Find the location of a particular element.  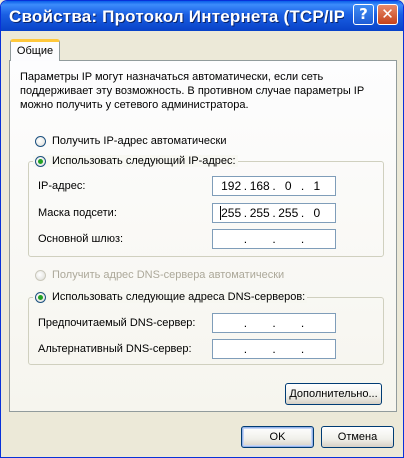

radio-dns-auto-label: Получить адрес DNS-сервера автоматически is located at coordinates (168, 275).